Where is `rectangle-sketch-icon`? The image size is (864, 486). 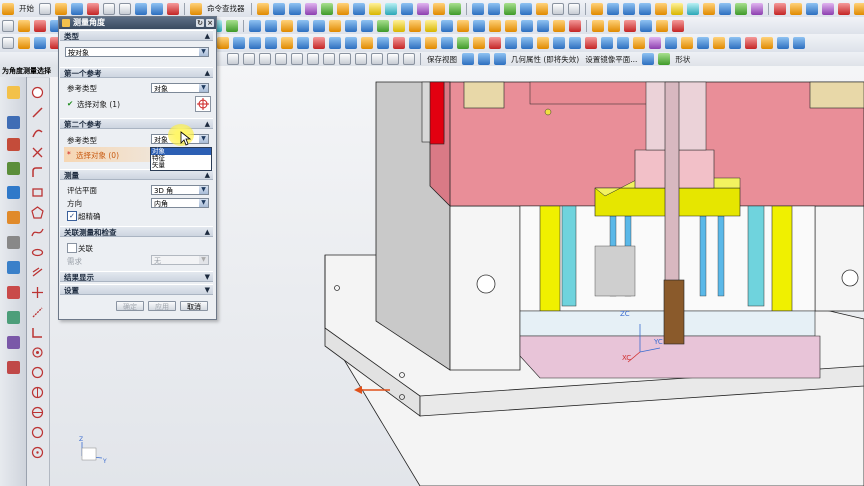
rectangle-sketch-icon is located at coordinates (37, 192).